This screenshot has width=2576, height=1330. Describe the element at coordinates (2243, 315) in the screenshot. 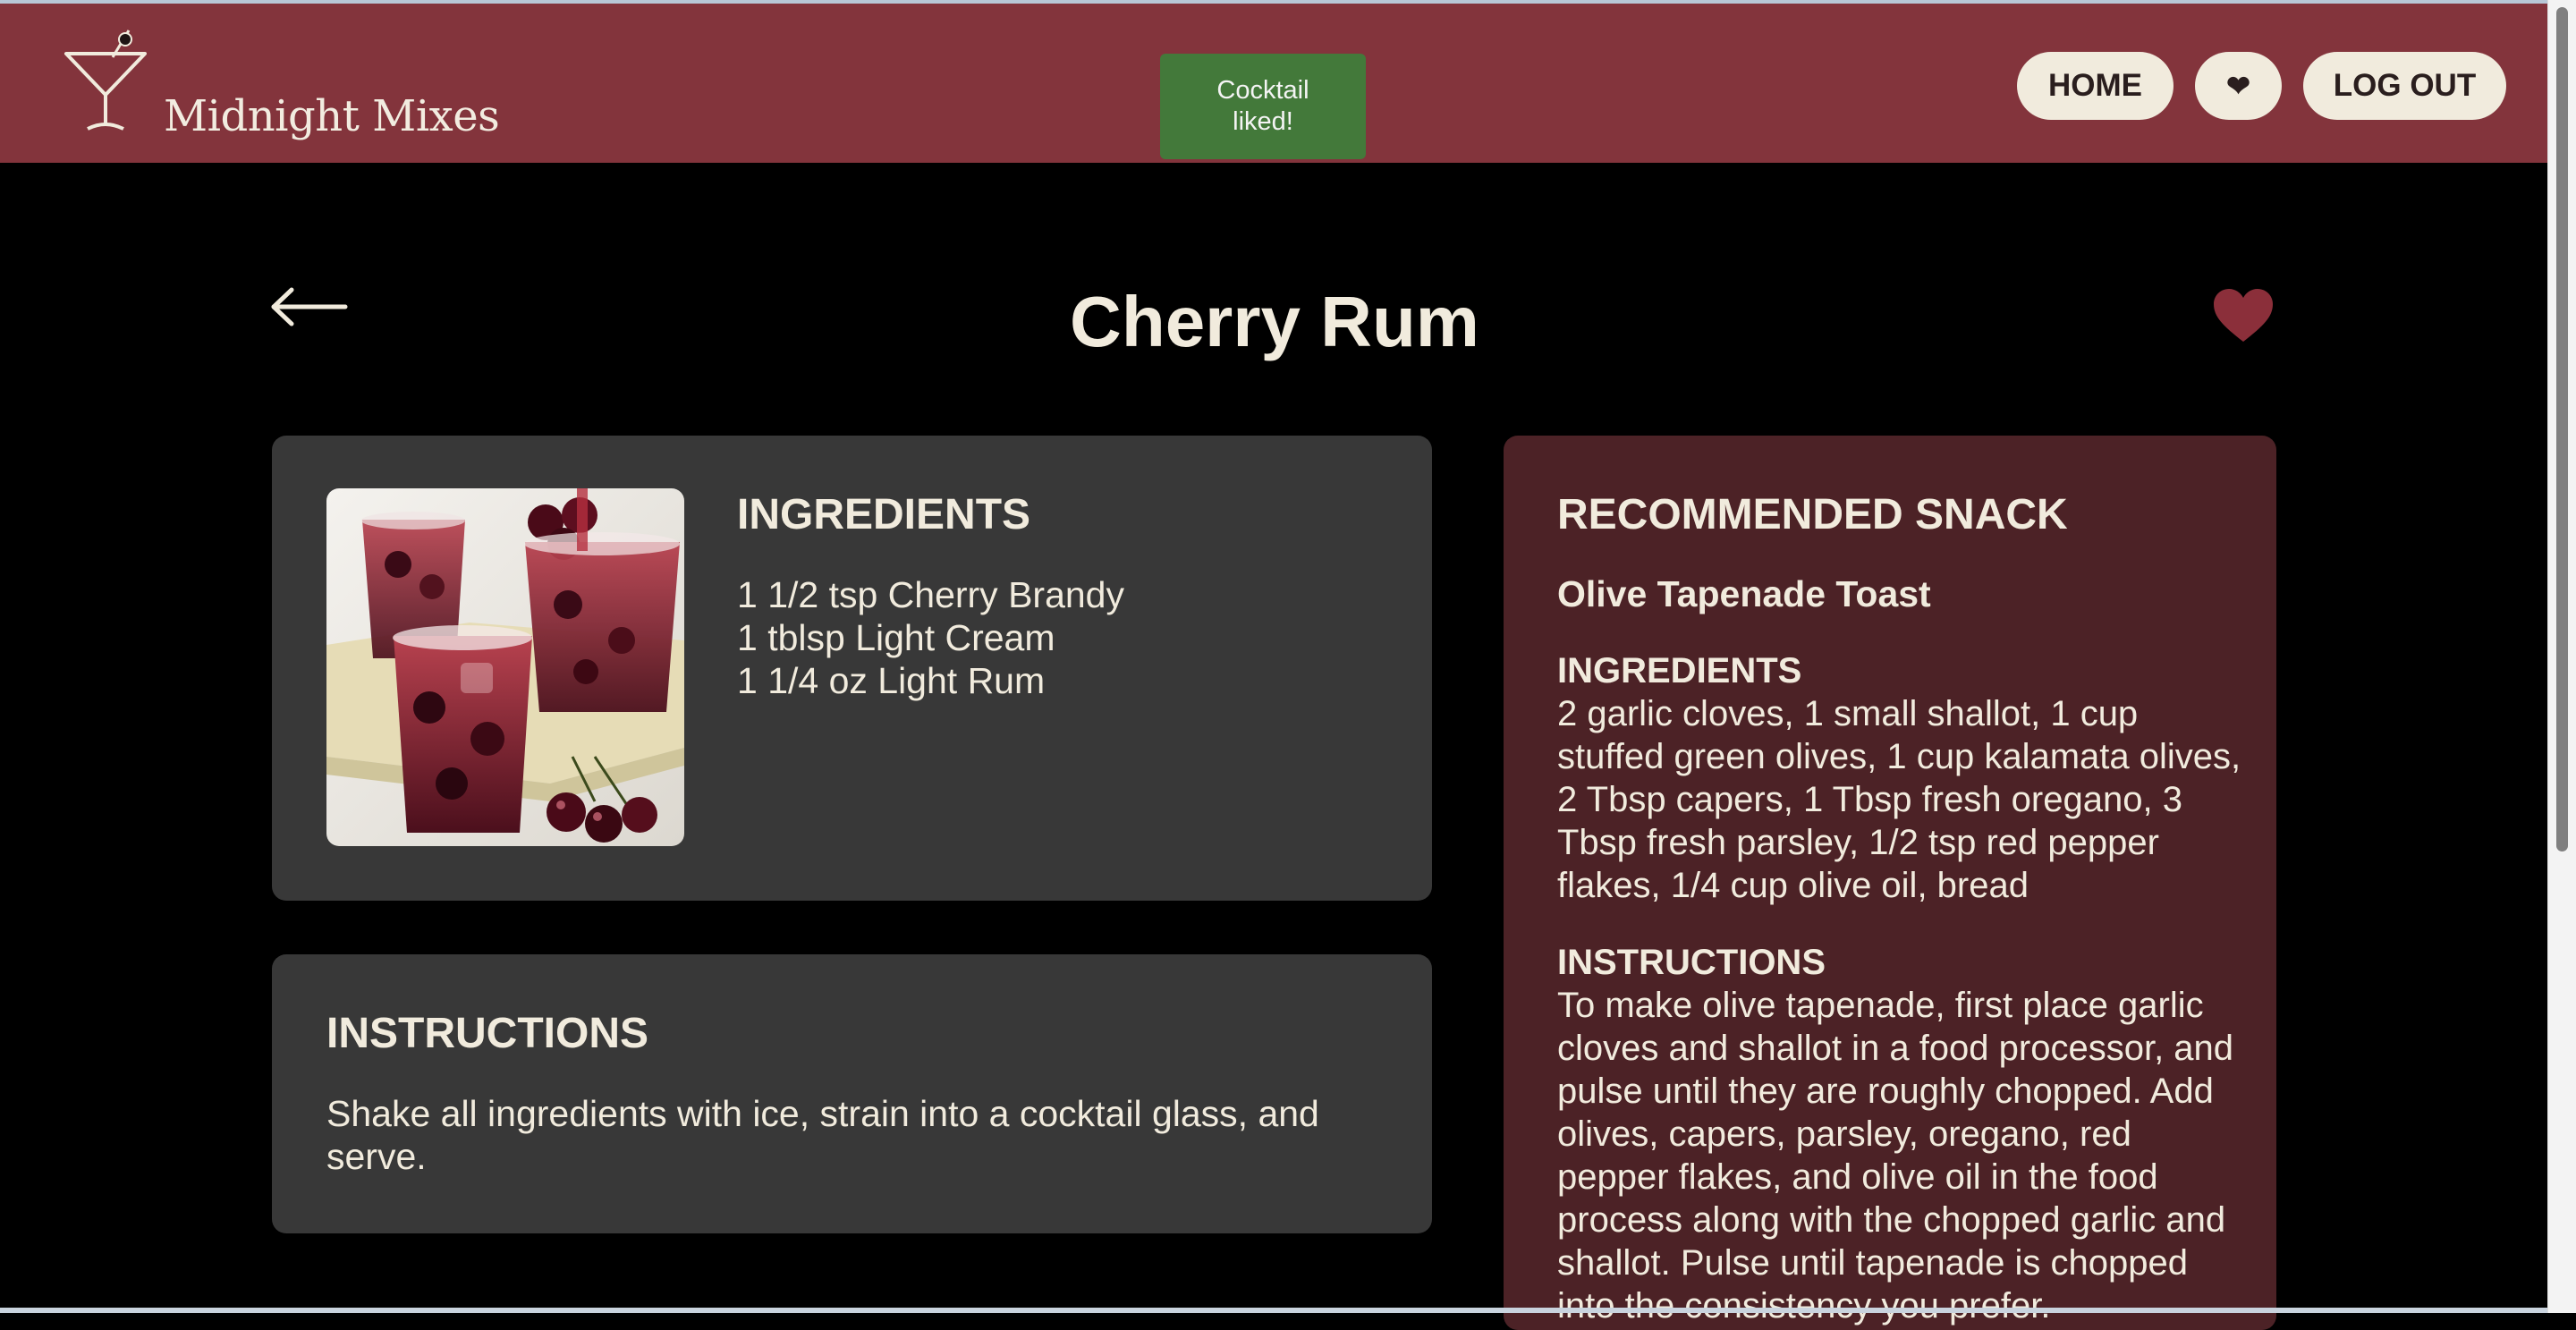

I see `favorite-heart-icon` at that location.